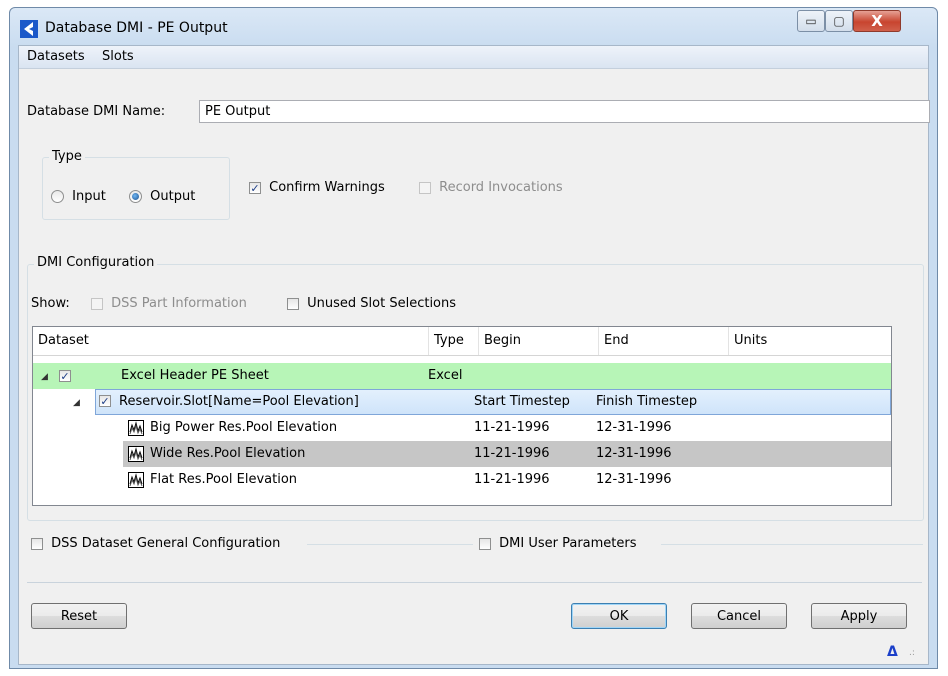 The image size is (948, 676). Describe the element at coordinates (892, 652) in the screenshot. I see `delta-icon: Δ` at that location.